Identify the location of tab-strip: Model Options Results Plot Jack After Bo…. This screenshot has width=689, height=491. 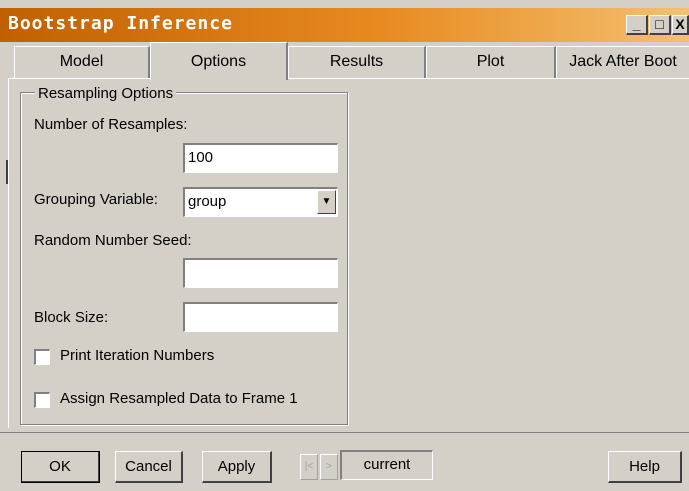
(344, 61).